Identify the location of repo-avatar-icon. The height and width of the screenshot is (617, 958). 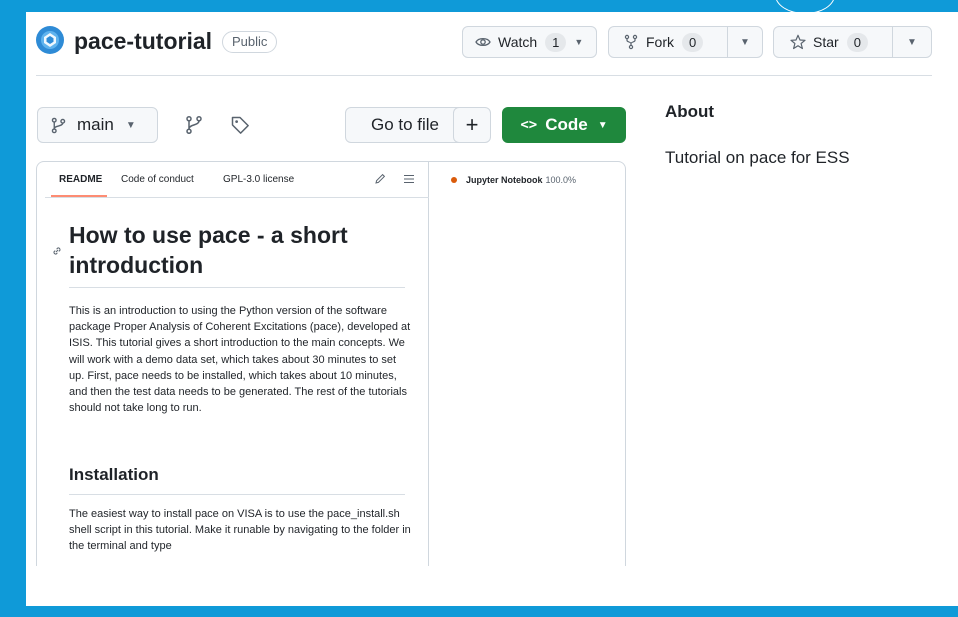
(50, 40).